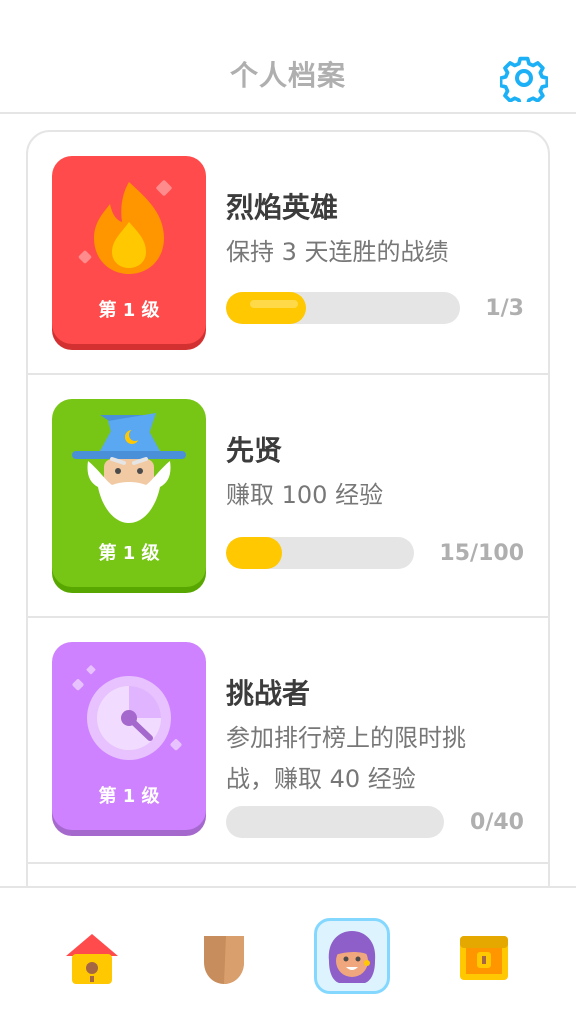 Image resolution: width=576 pixels, height=1024 pixels. I want to click on nav-shop, so click(484, 956).